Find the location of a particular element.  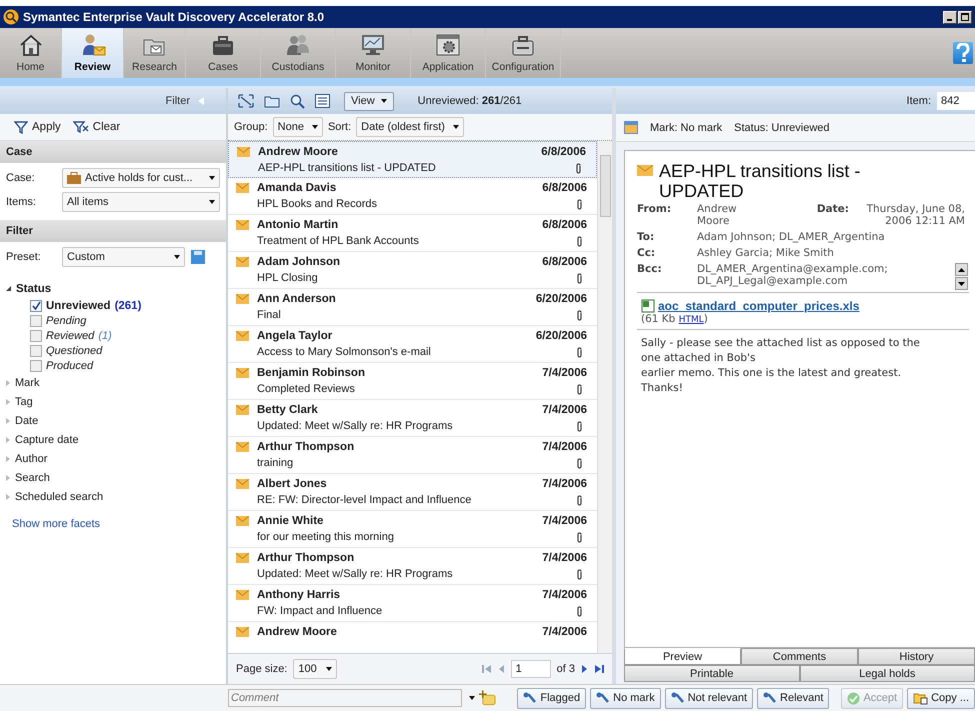

bcc-value: DL_AMER_Argentina@example.com; DL_APJ_Legal@example.com is located at coordinates (793, 276).